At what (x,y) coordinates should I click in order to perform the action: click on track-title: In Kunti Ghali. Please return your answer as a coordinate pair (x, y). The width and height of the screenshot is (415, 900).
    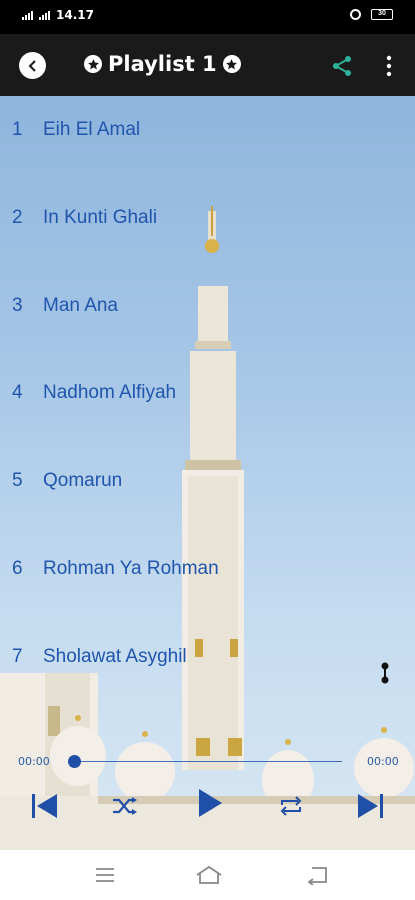
    Looking at the image, I should click on (100, 217).